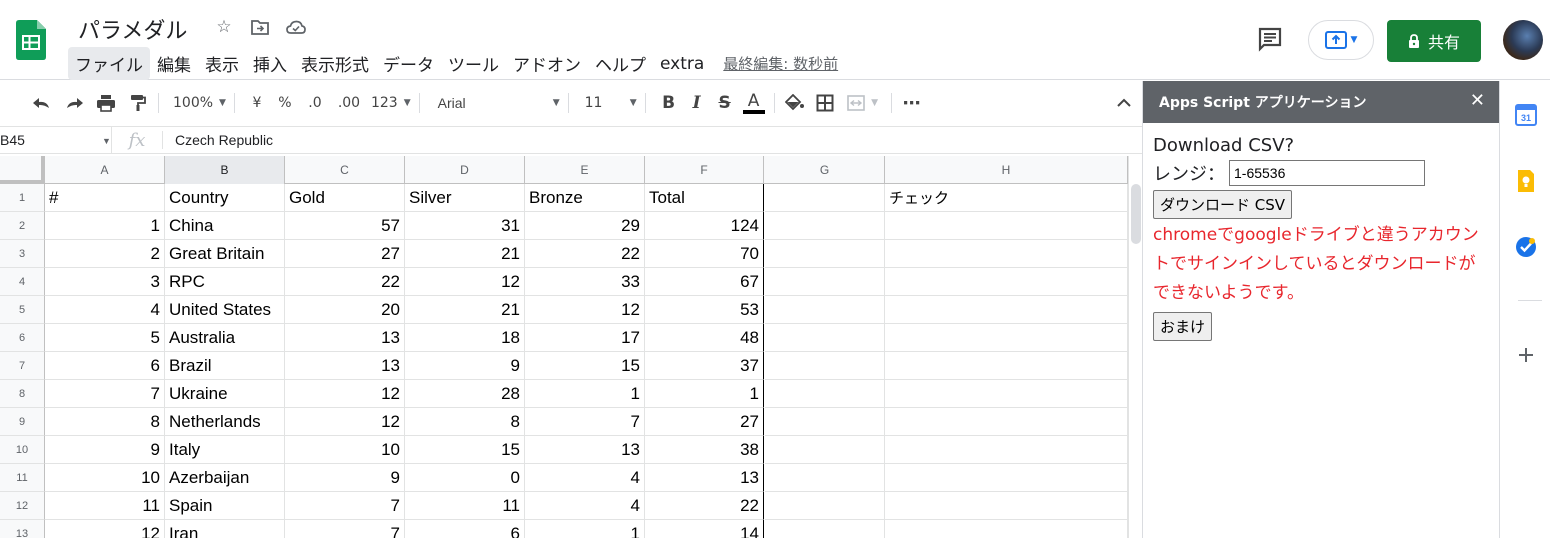  What do you see at coordinates (704, 170) in the screenshot?
I see `column-header-f: F` at bounding box center [704, 170].